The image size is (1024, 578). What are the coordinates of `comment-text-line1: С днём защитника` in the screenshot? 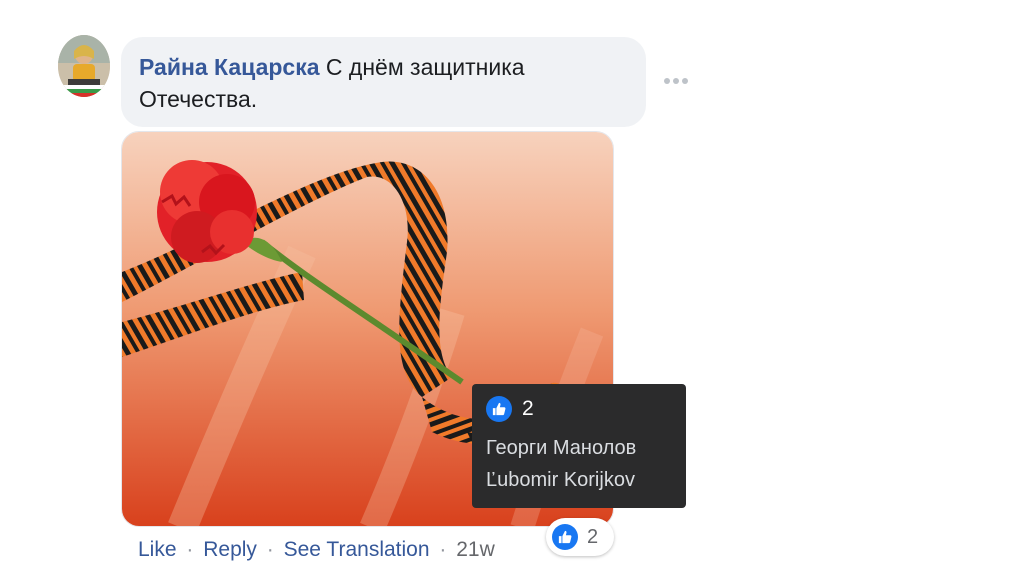 It's located at (422, 67).